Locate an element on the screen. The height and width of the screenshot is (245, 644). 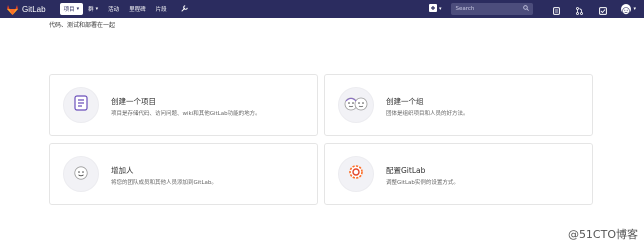
card-description: 调整GitLab实例的设置方式。 is located at coordinates (422, 183).